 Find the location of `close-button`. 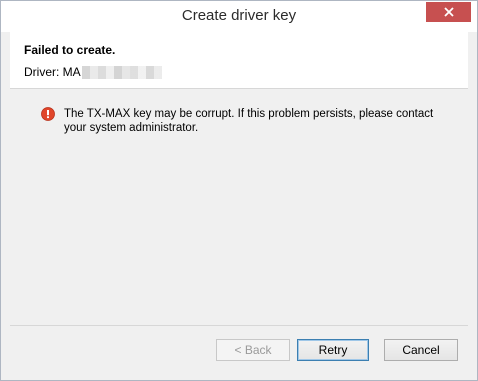

close-button is located at coordinates (448, 12).